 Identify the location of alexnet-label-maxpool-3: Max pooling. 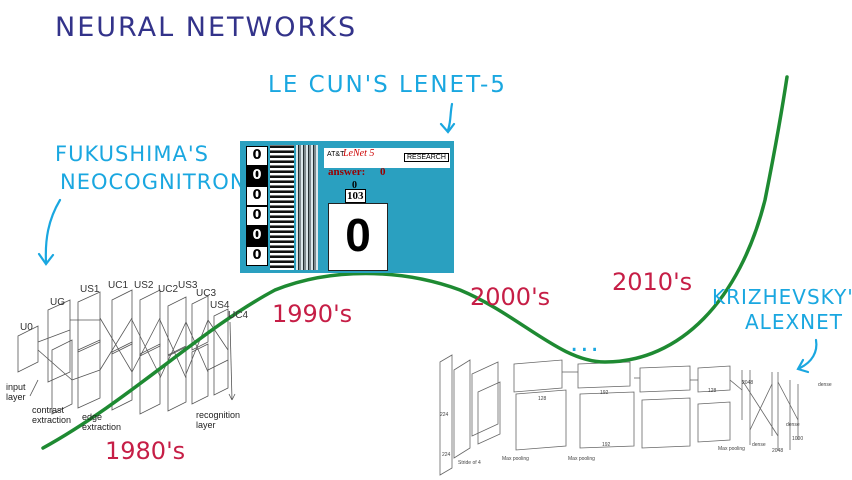
(731, 449).